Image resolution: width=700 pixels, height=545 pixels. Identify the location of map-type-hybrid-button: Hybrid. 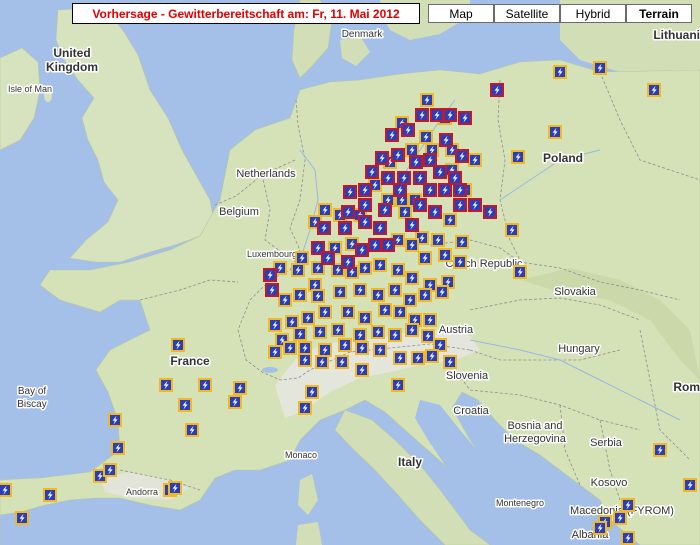
(593, 13).